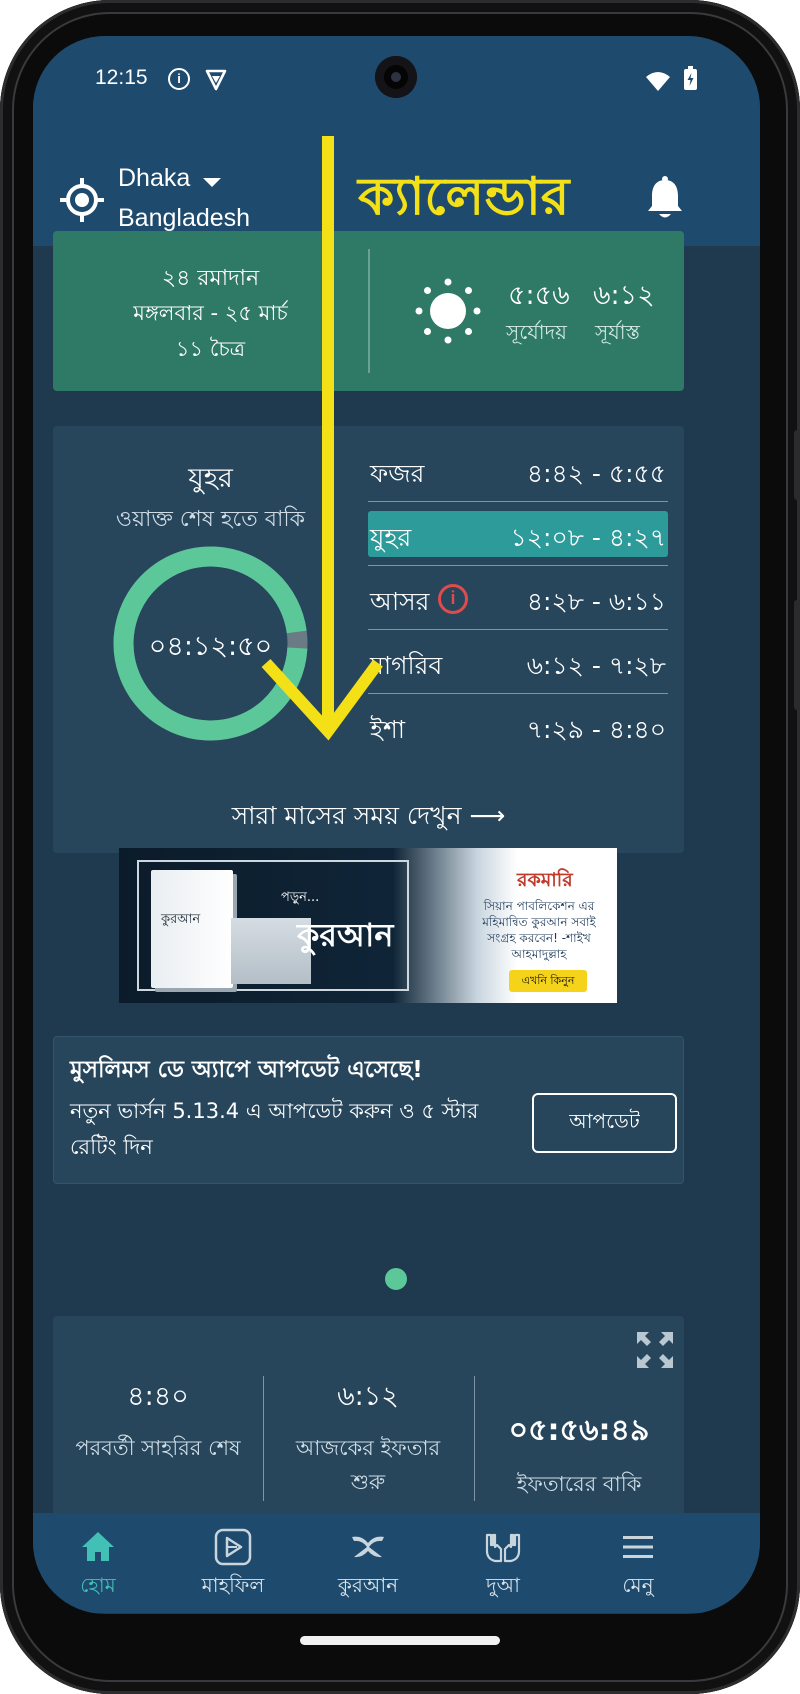  What do you see at coordinates (604, 1123) in the screenshot?
I see `update-button: আপডেট` at bounding box center [604, 1123].